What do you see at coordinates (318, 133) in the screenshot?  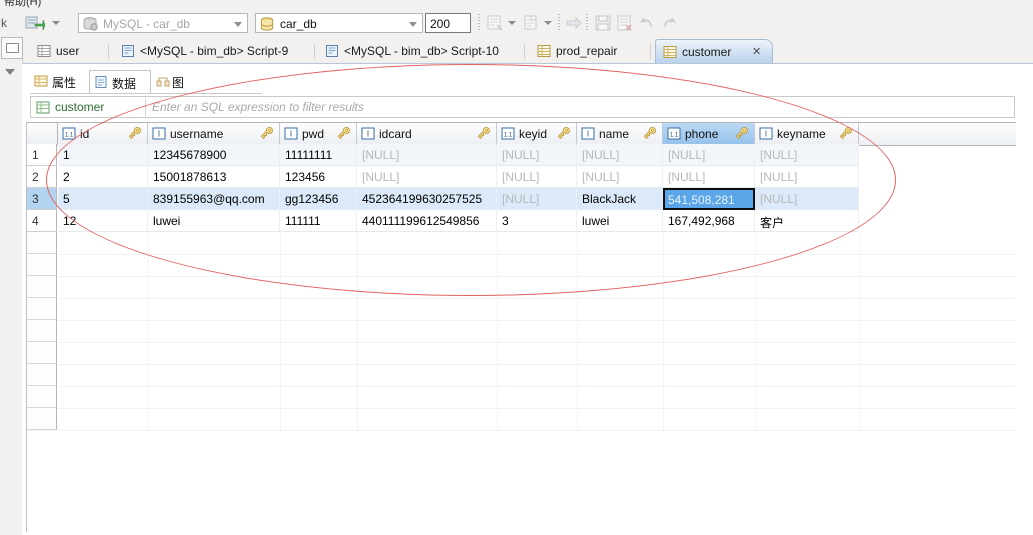 I see `column-header-pwd: Ipwd` at bounding box center [318, 133].